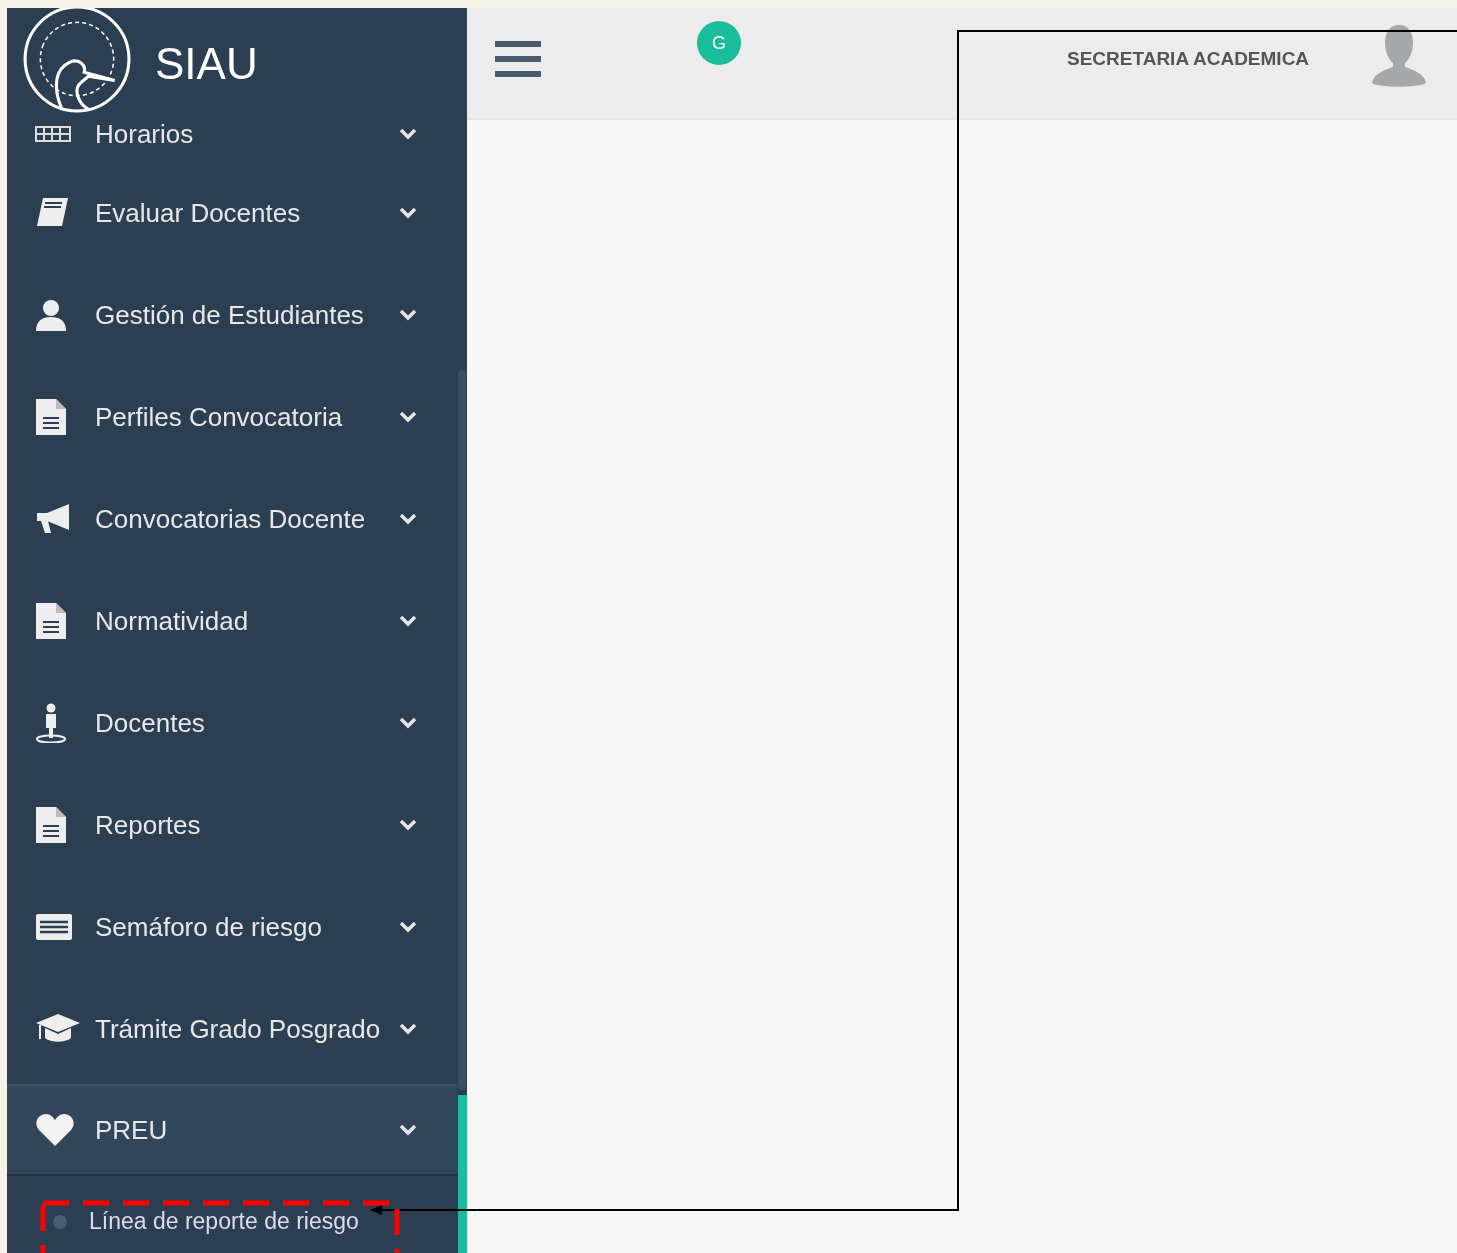 This screenshot has height=1253, width=1457. I want to click on menu-item: PREU, so click(232, 1130).